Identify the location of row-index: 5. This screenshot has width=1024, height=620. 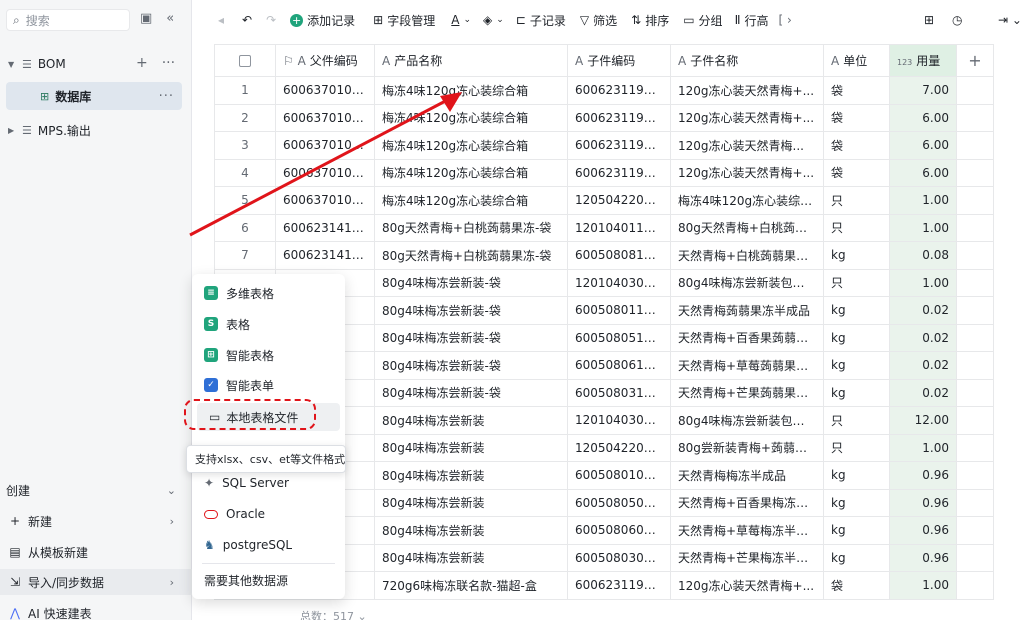
(245, 200).